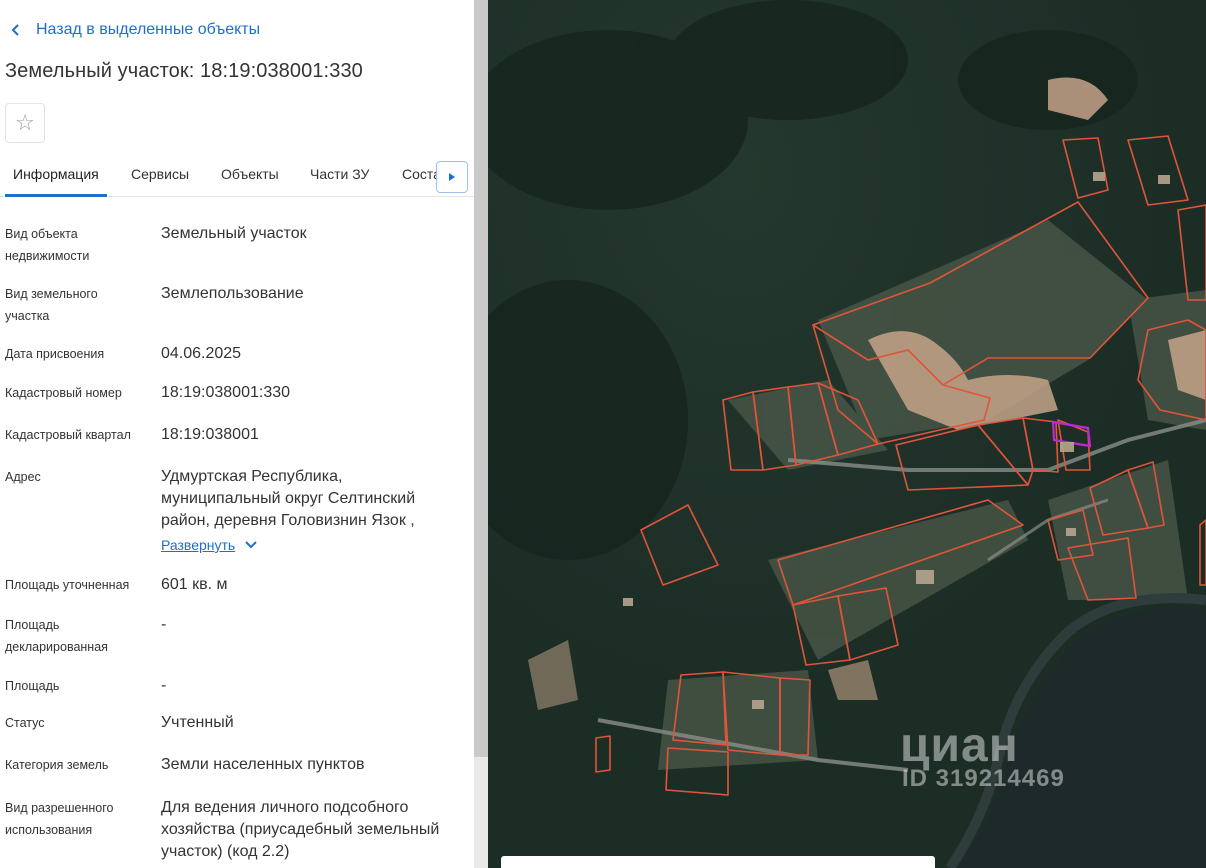 The height and width of the screenshot is (868, 1206). Describe the element at coordinates (184, 71) in the screenshot. I see `page-title: Земельный участок: 18:19:038001:330` at that location.